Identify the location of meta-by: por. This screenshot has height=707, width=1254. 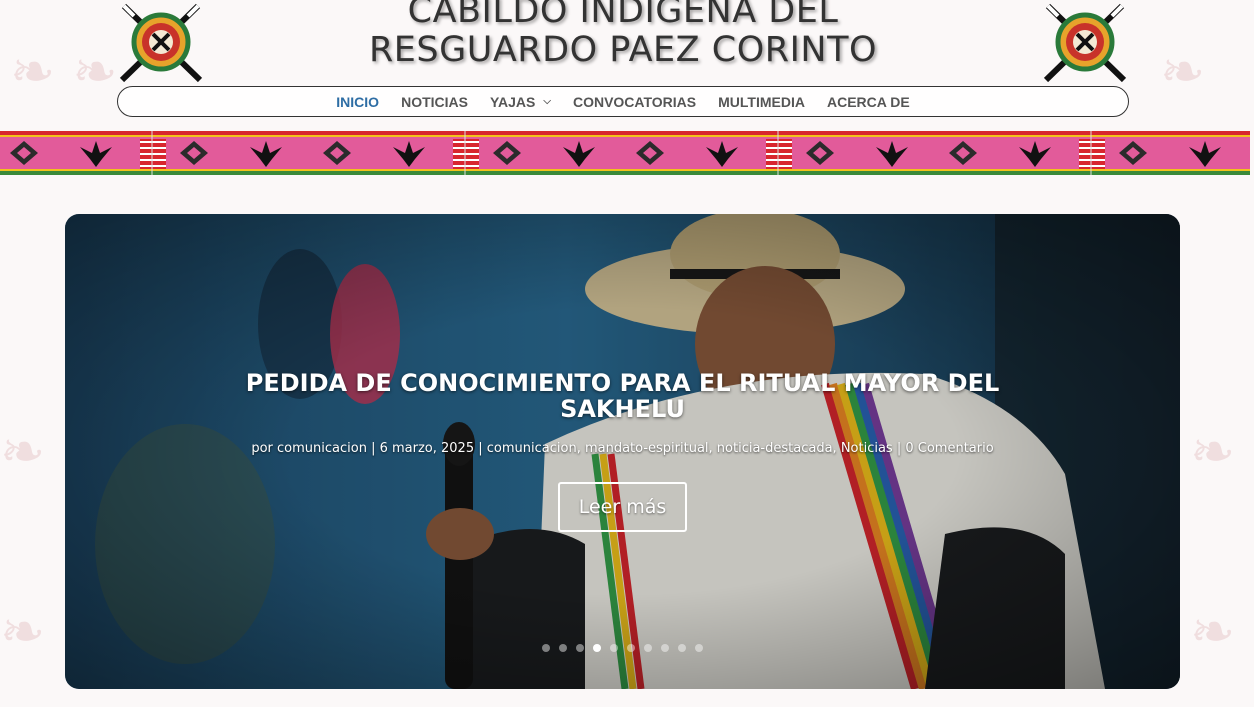
(262, 448).